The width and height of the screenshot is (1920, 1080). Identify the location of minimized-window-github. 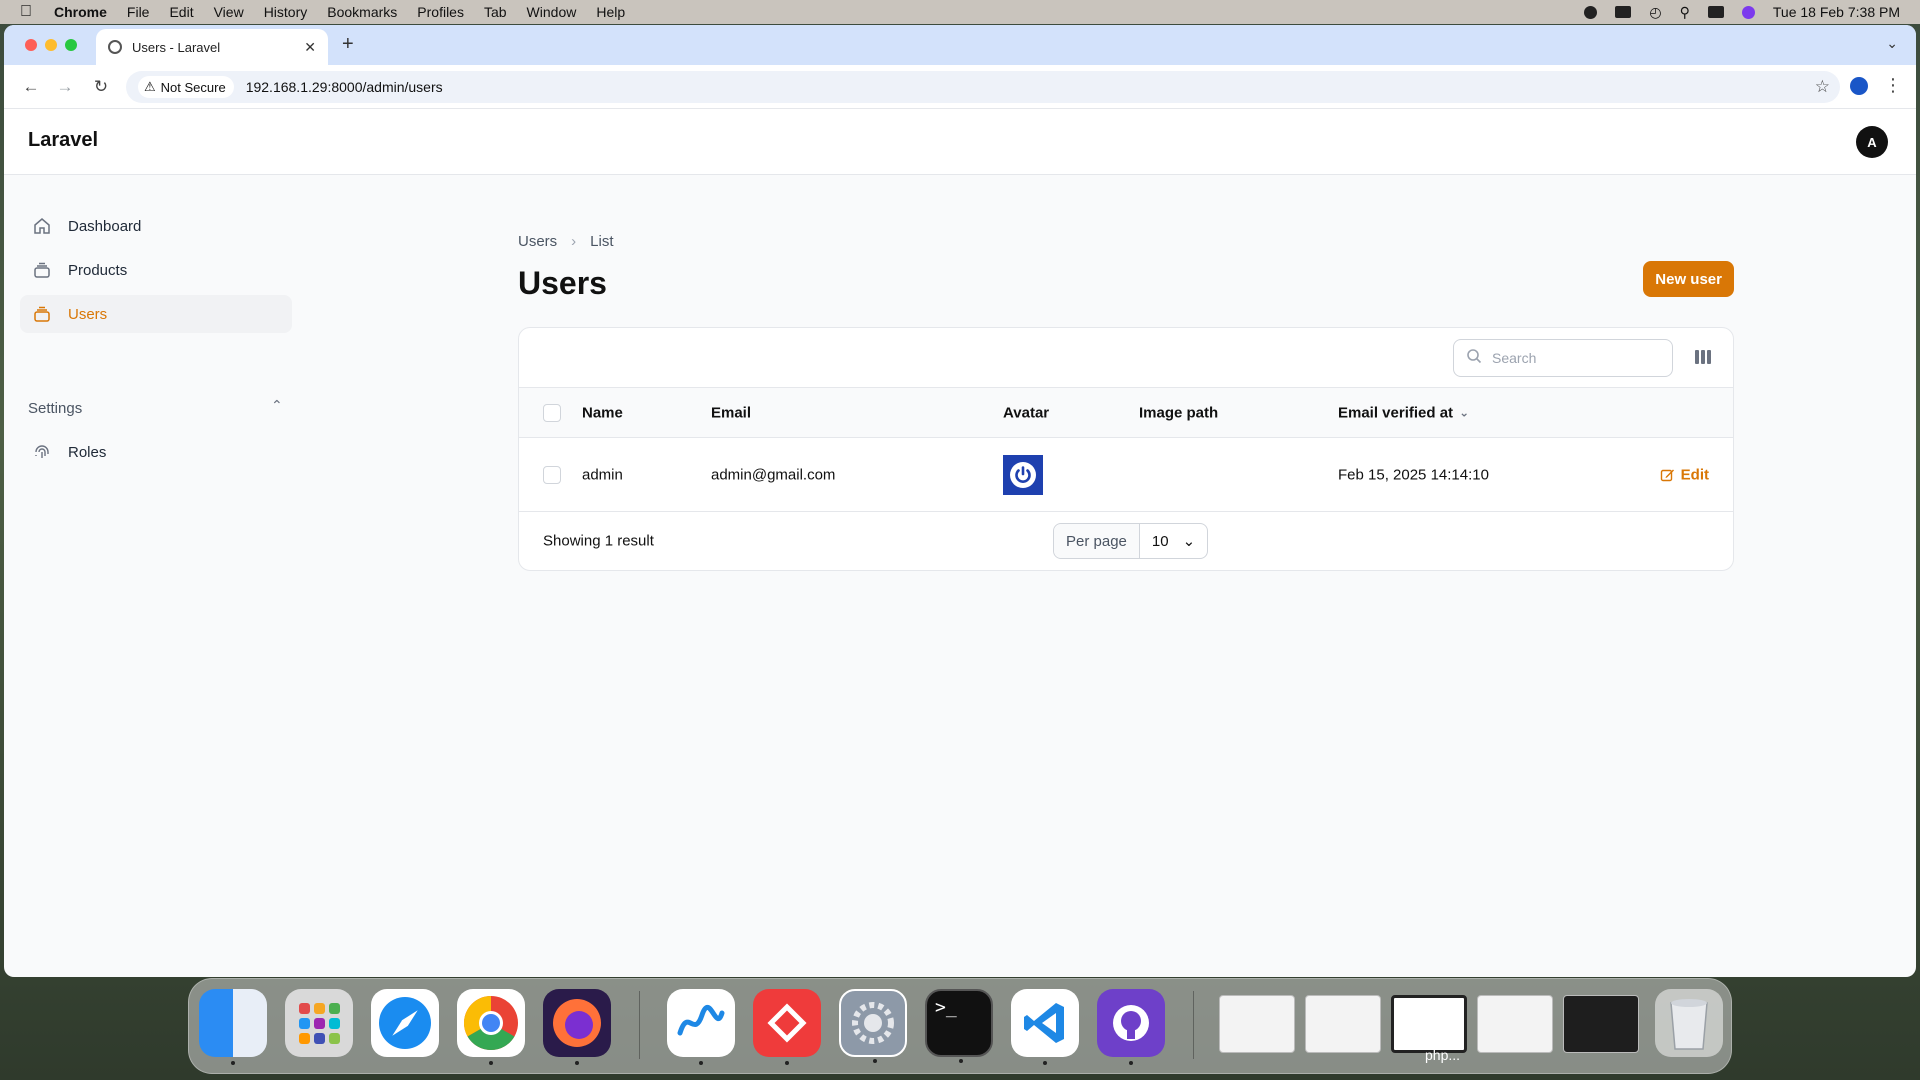
(1515, 1024).